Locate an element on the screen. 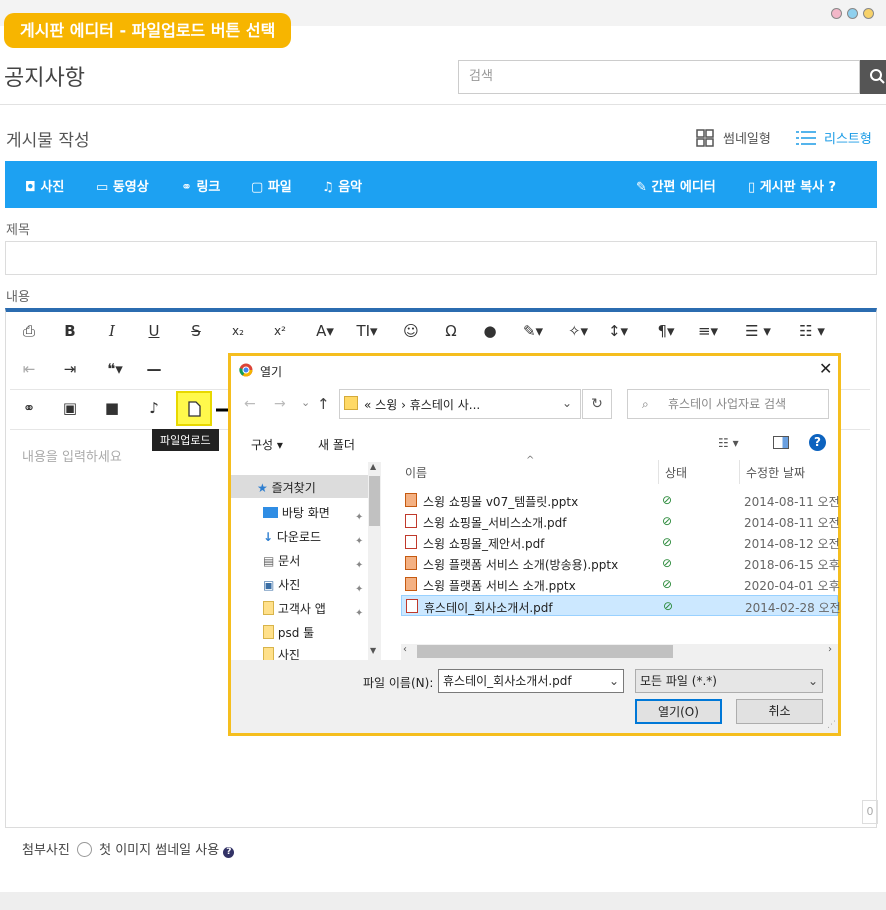 The image size is (886, 910). file-date: 2014-08-12 오전 is located at coordinates (792, 544).